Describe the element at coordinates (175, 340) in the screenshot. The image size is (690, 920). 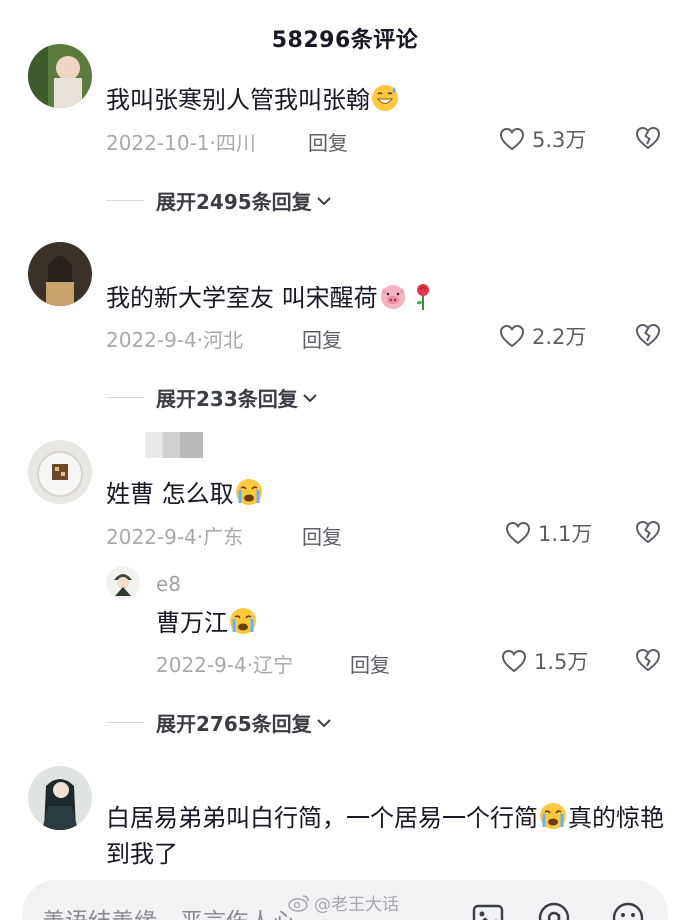
I see `comment-meta: 2022-9-4·河北` at that location.